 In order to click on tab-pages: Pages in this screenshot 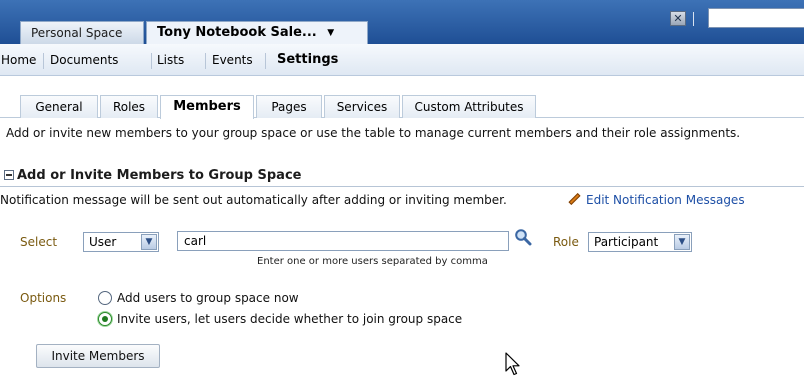, I will do `click(289, 106)`.